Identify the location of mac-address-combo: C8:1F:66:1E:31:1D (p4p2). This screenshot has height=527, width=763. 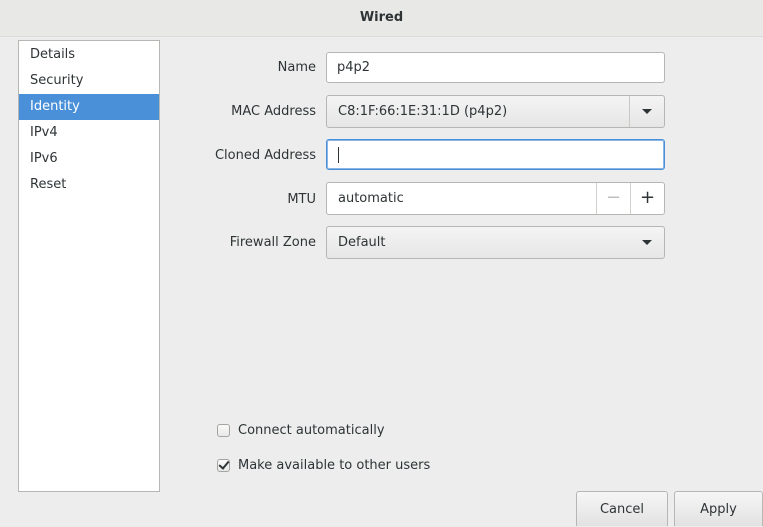
(495, 111).